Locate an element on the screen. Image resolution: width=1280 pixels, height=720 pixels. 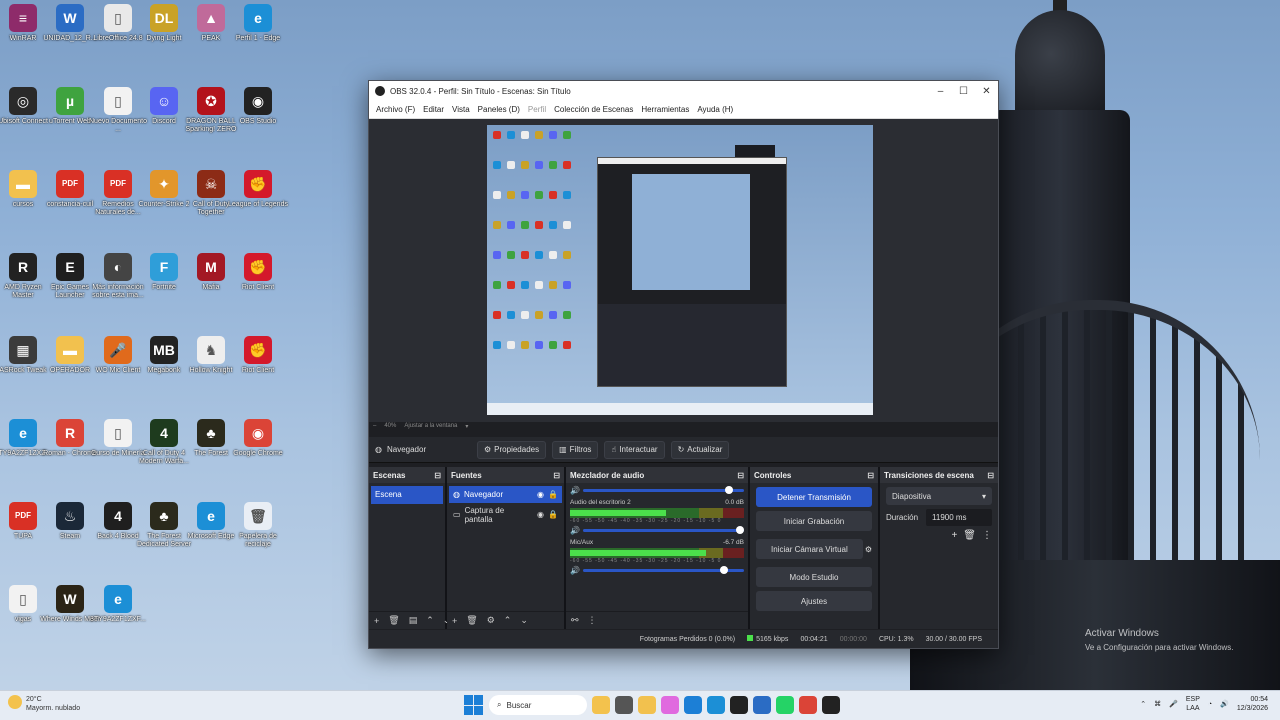
zoom-fit-option: Ajustar a la ventana is located at coordinates (430, 428).